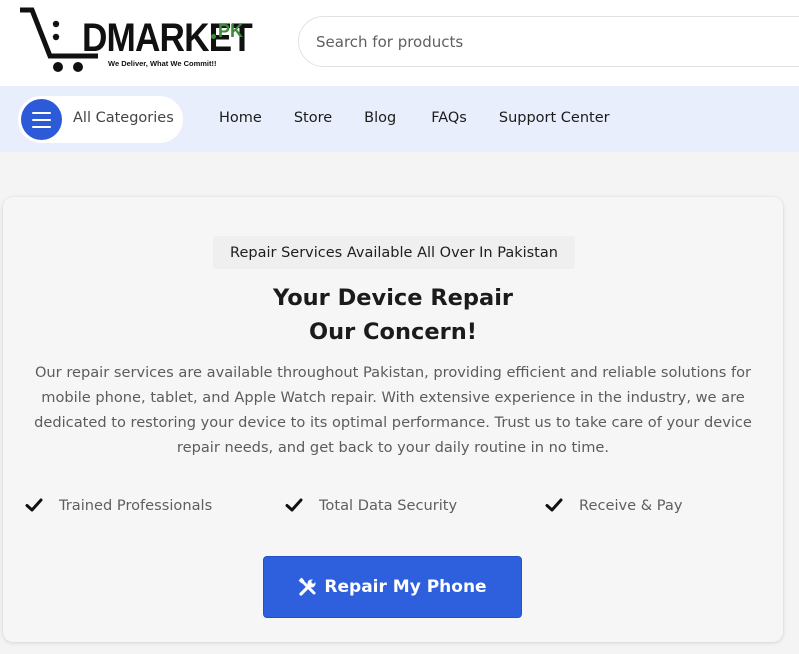 The width and height of the screenshot is (799, 654). I want to click on nav-link-home: Home, so click(240, 118).